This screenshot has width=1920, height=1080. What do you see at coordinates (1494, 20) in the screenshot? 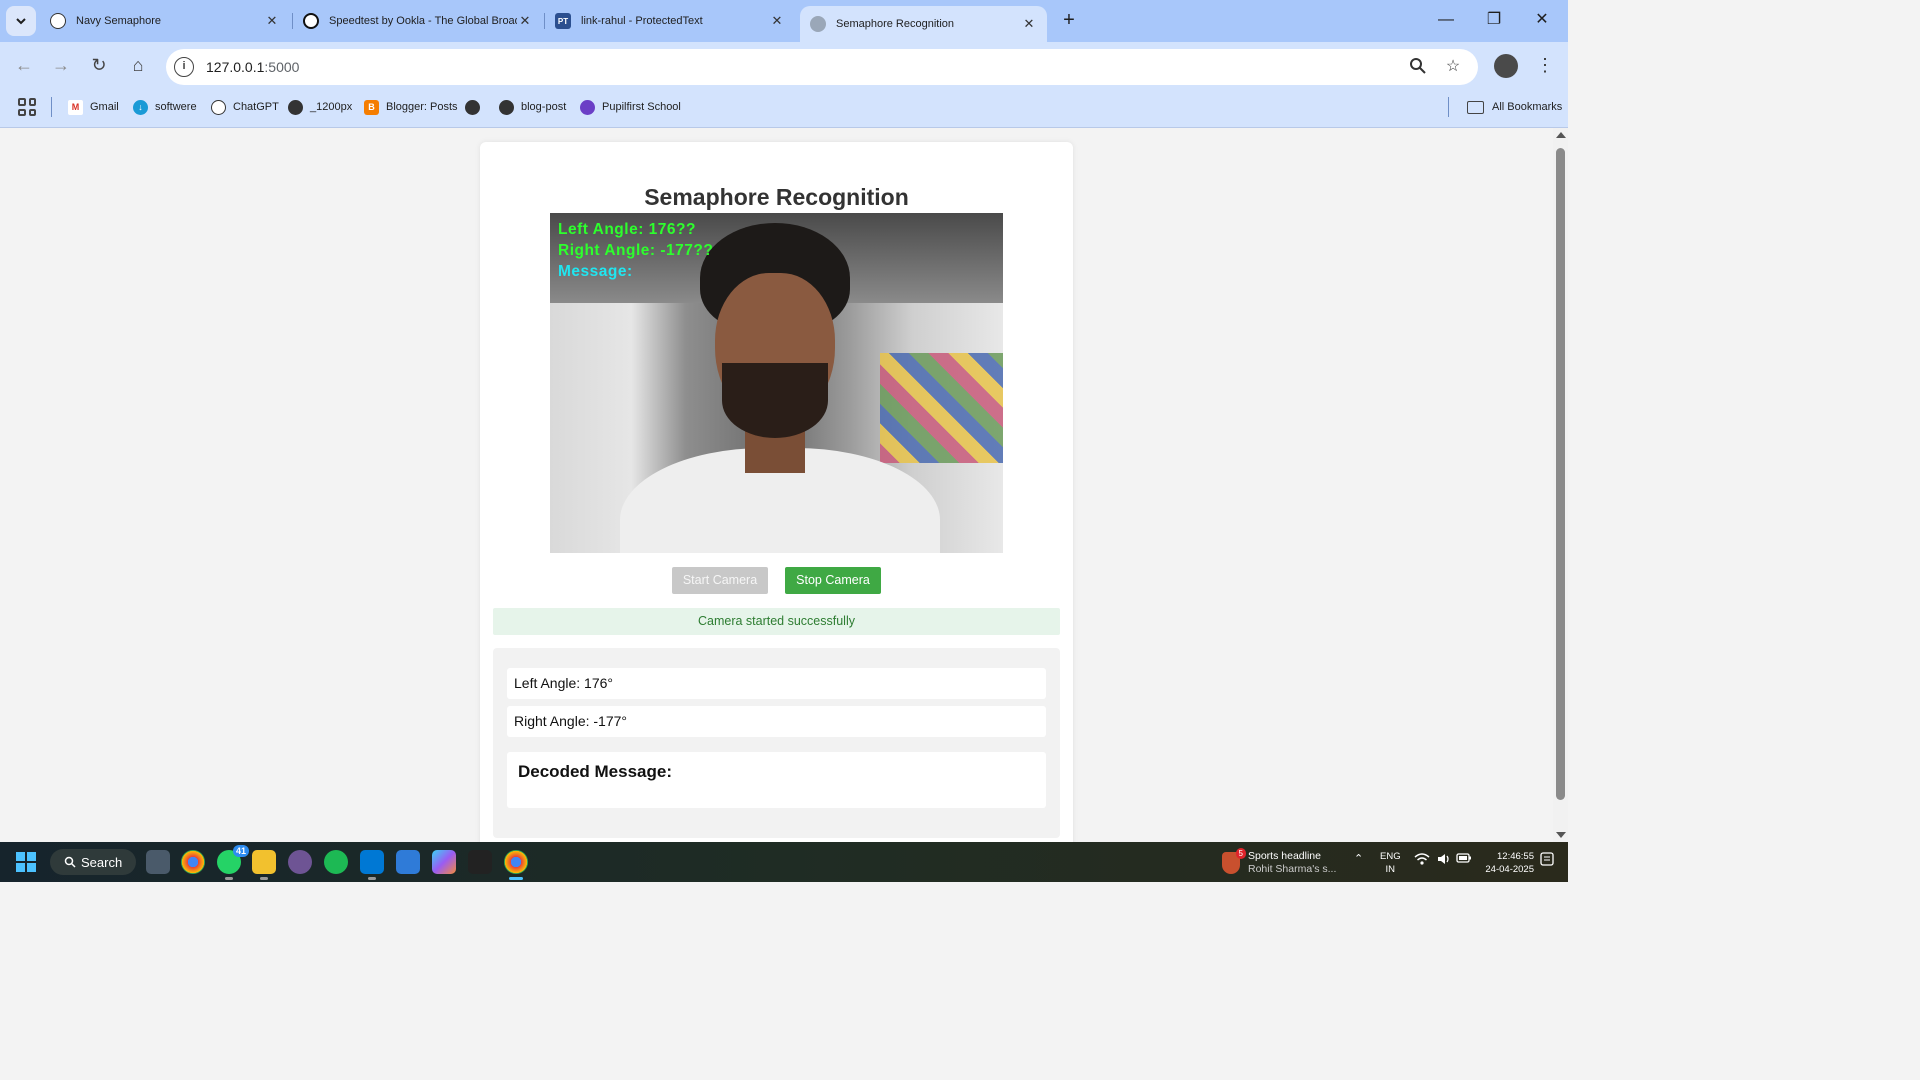
I see `restore-icon: ❐` at bounding box center [1494, 20].